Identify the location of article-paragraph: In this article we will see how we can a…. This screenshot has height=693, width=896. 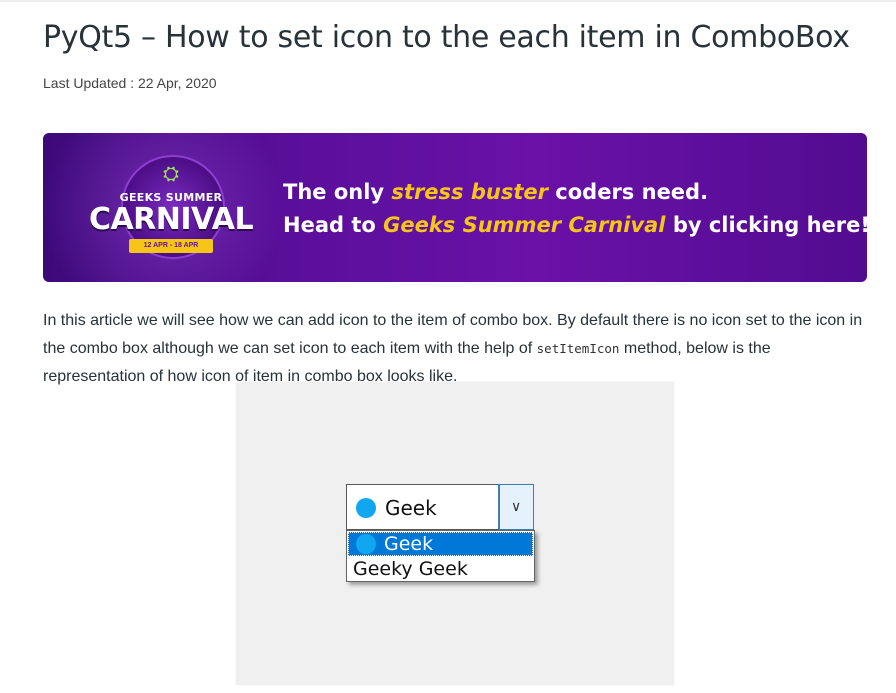
(458, 349).